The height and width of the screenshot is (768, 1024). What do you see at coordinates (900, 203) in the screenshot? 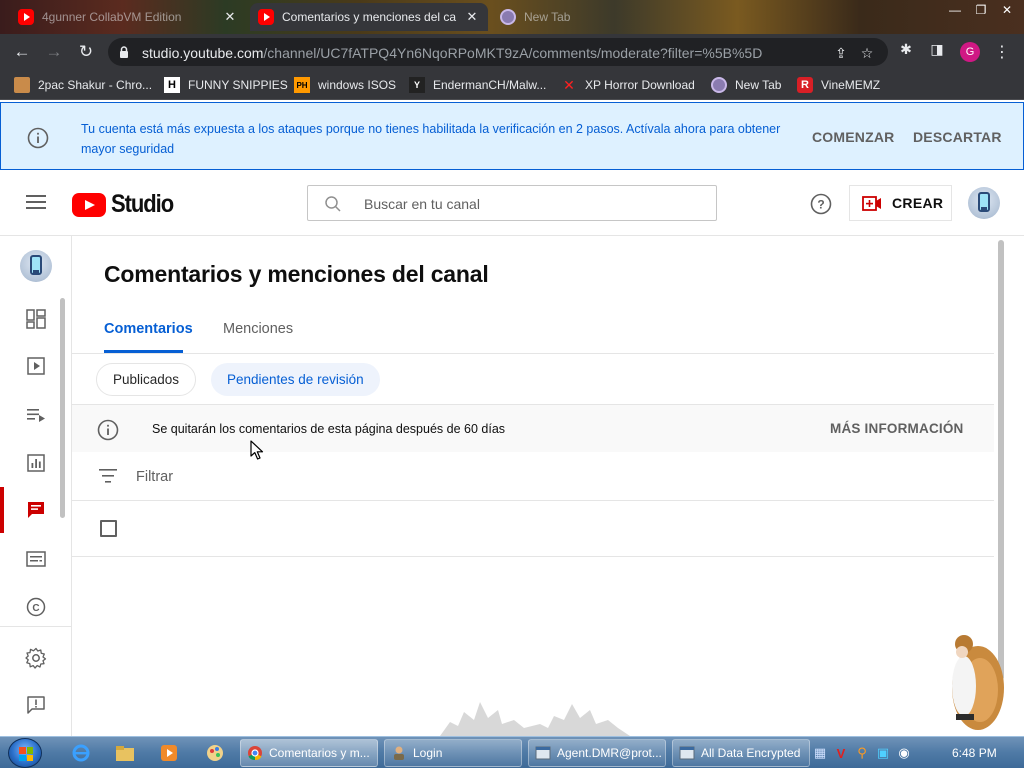
I see `create-button: CREAR` at bounding box center [900, 203].